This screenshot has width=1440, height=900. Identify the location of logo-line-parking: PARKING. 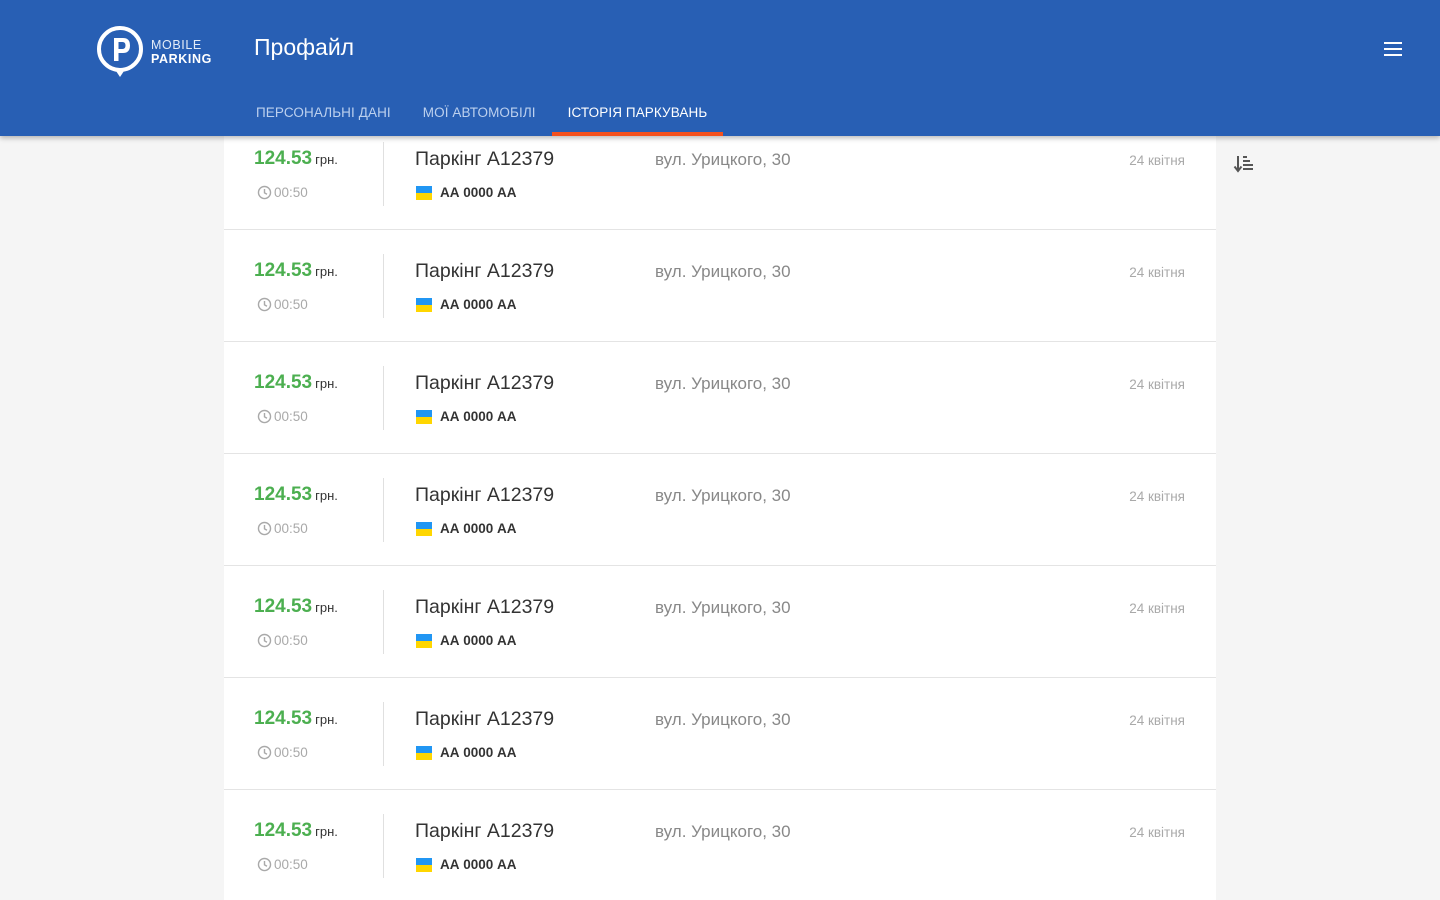
(181, 59).